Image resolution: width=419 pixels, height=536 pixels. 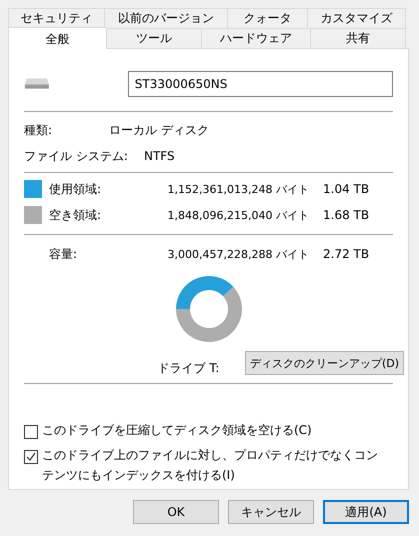 I want to click on used-space-slice, so click(x=204, y=292).